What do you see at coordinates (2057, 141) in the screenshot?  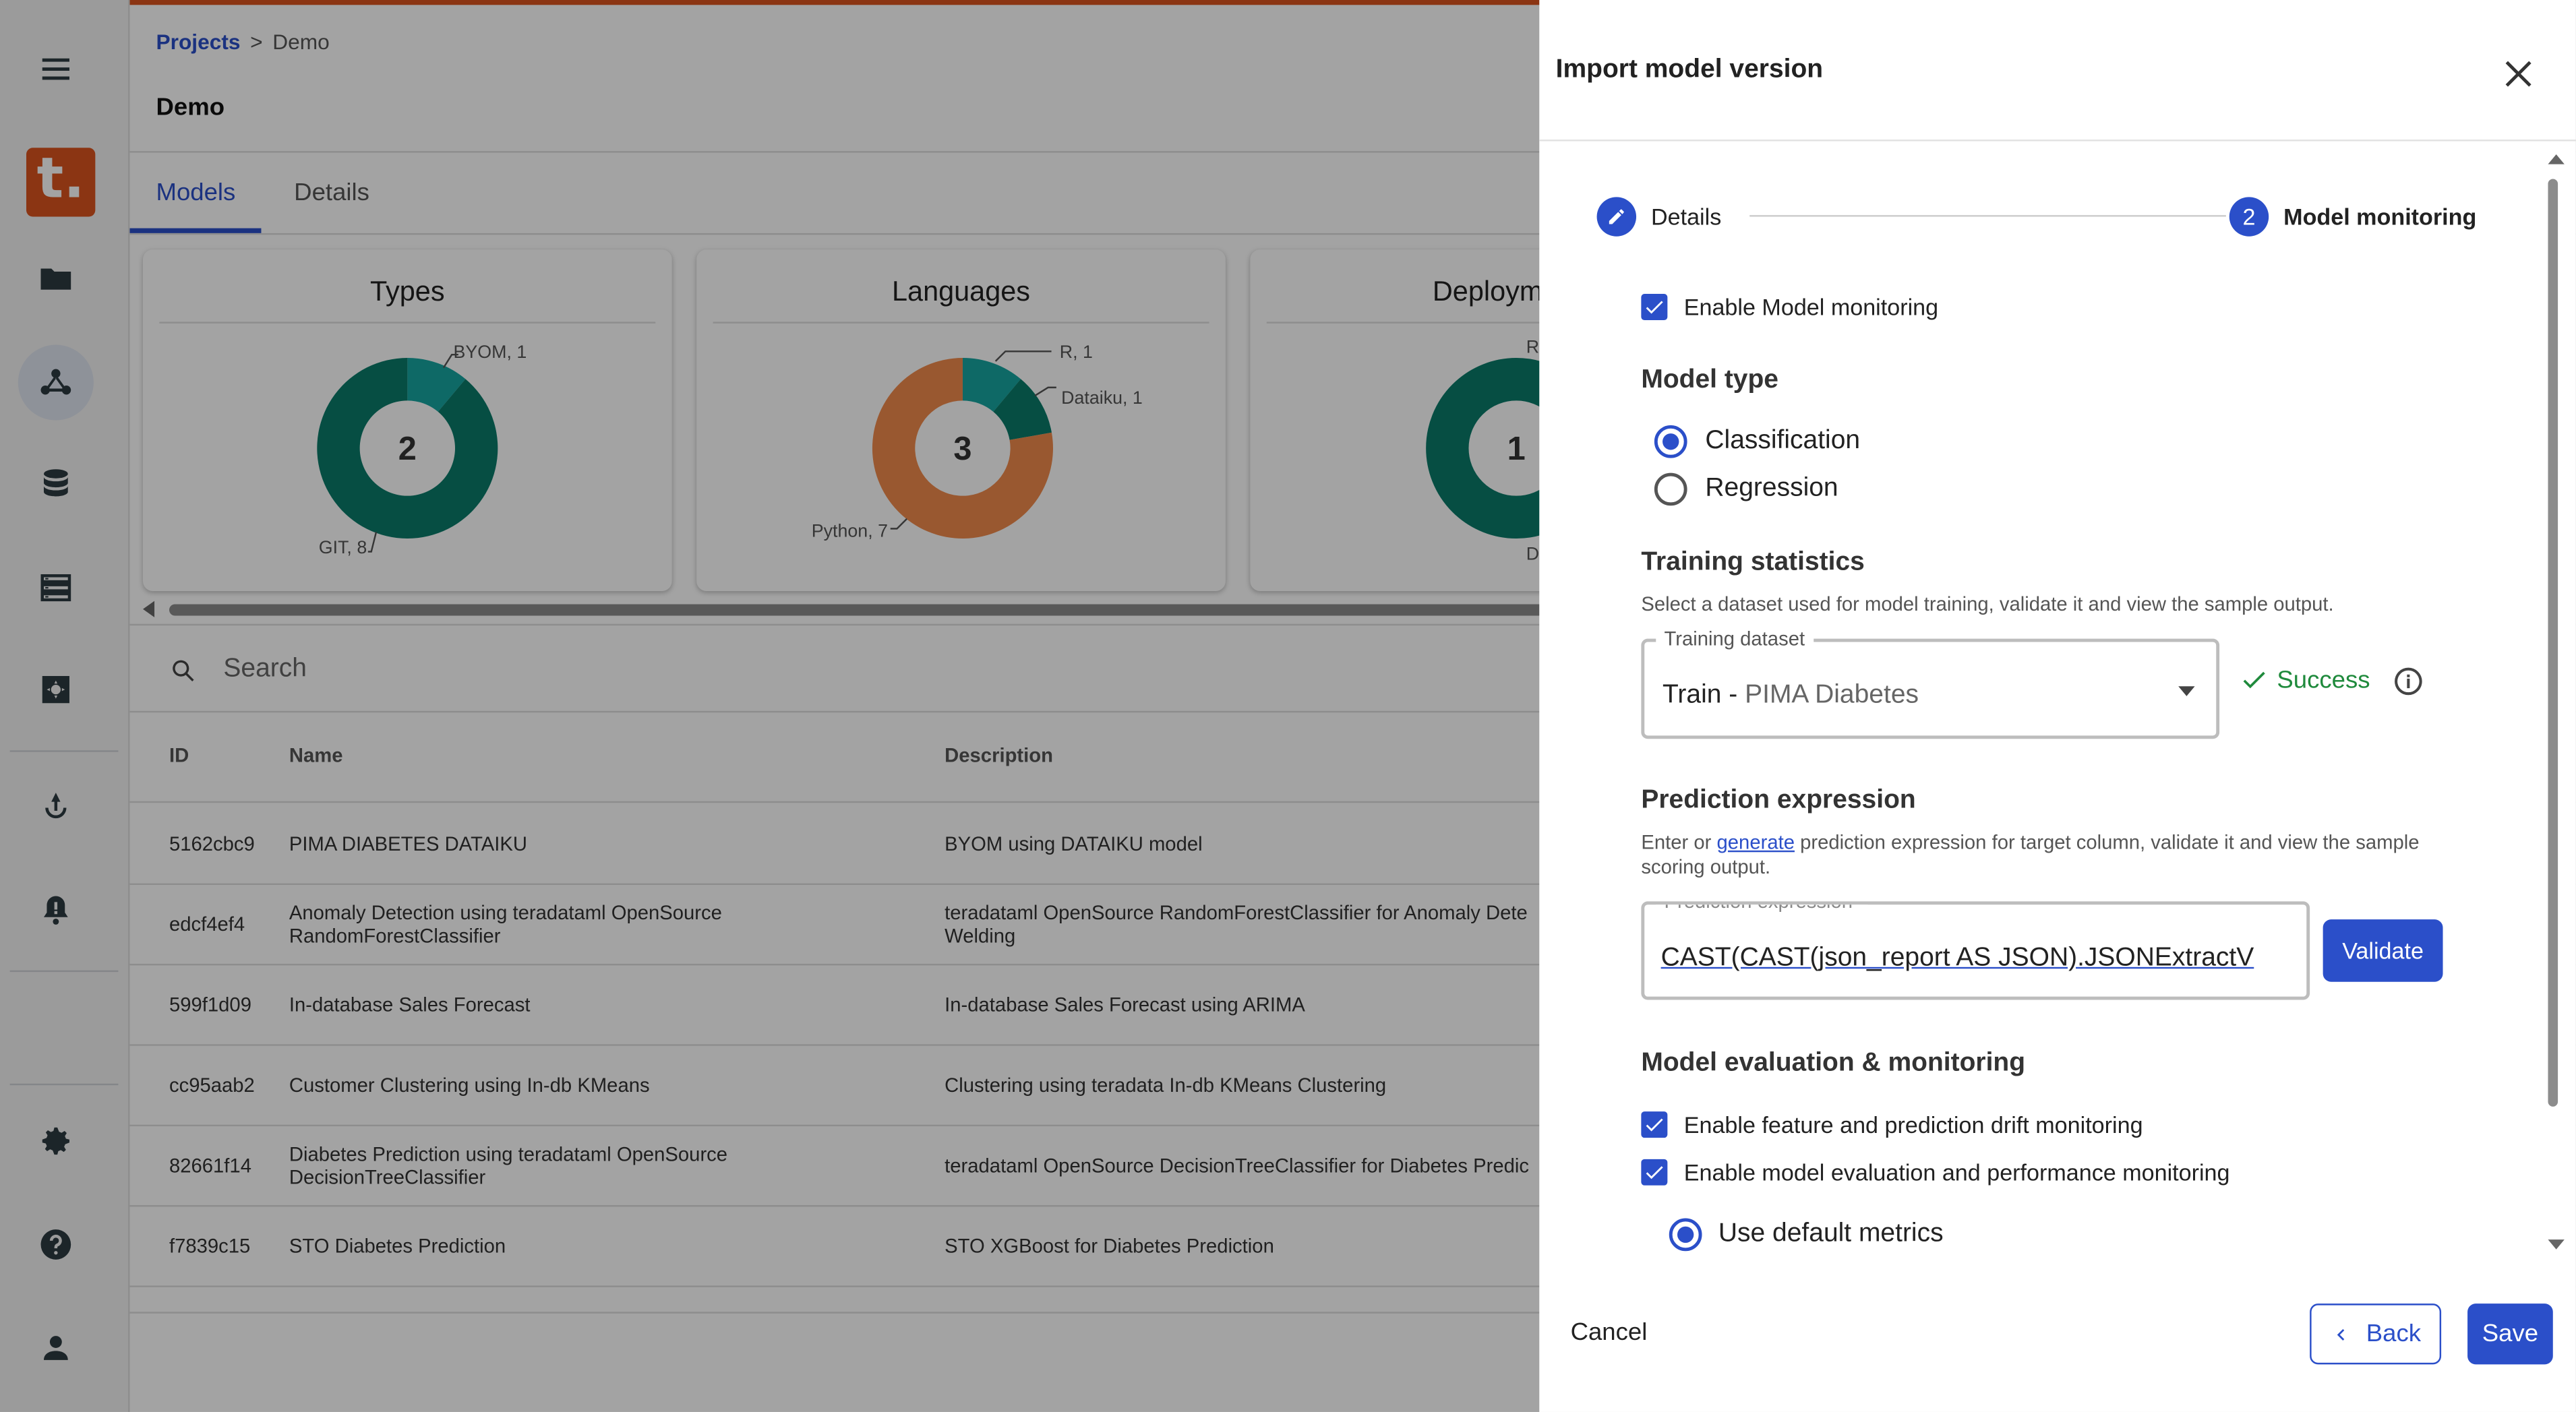 I see `drawer-divider` at bounding box center [2057, 141].